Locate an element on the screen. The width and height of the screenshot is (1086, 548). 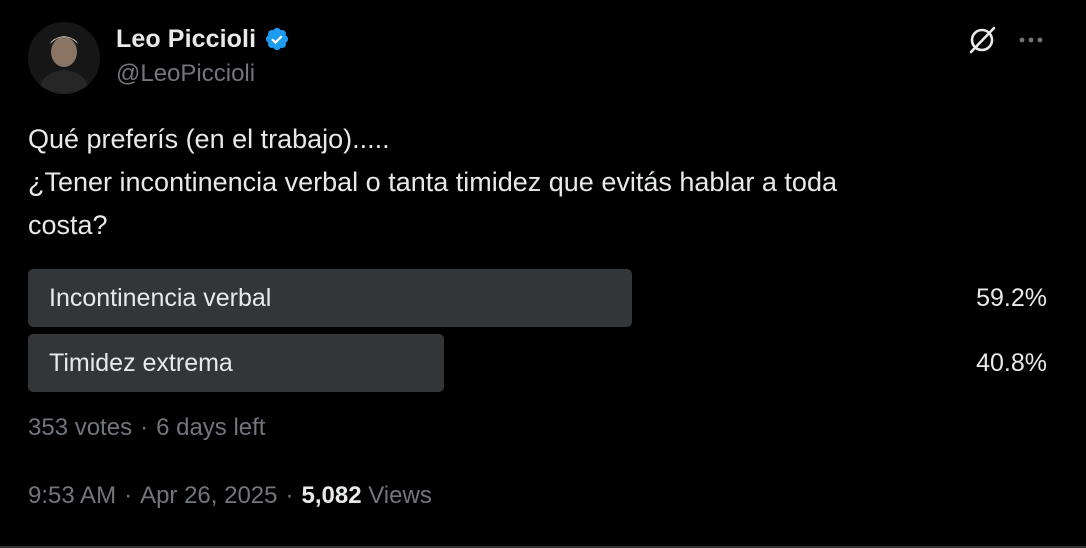
verified-badge-icon is located at coordinates (277, 39).